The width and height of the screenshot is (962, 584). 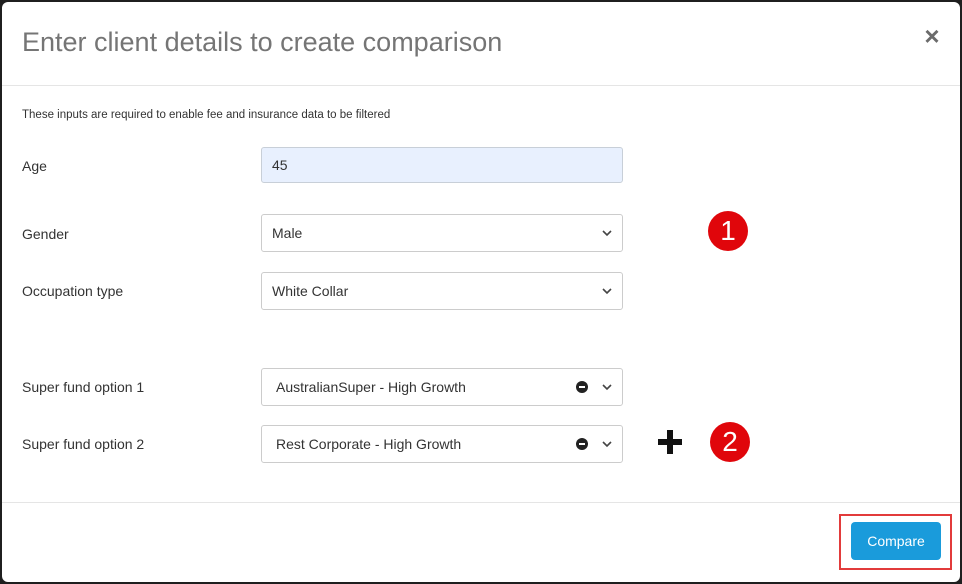 What do you see at coordinates (442, 165) in the screenshot?
I see `age-input: 45` at bounding box center [442, 165].